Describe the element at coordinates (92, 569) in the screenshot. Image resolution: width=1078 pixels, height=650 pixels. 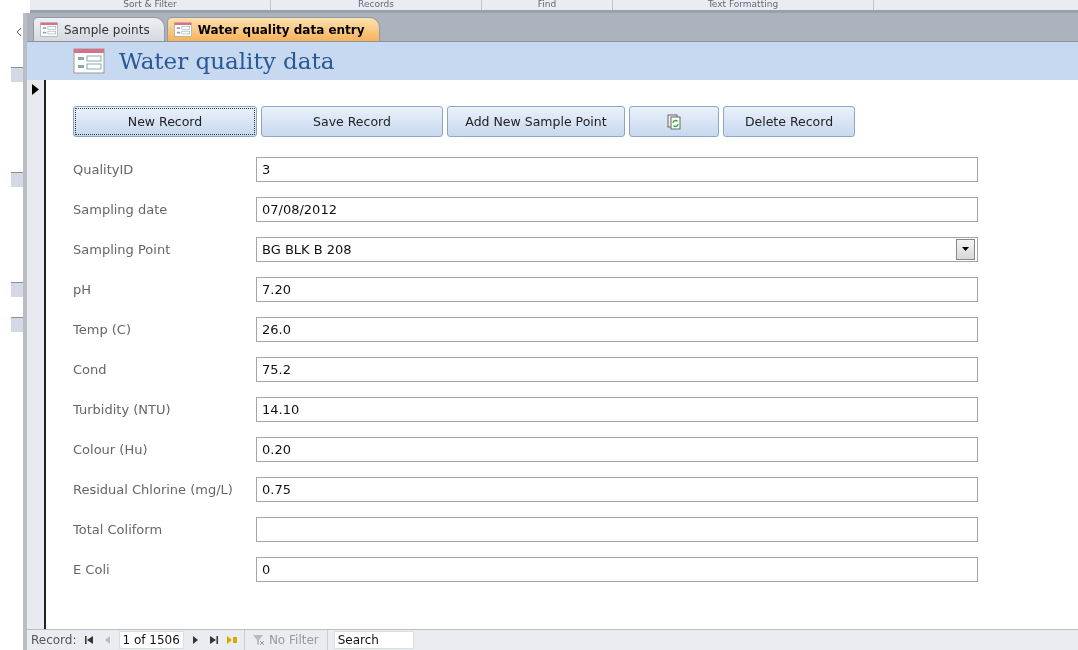
I see `field-label: E Coli` at that location.